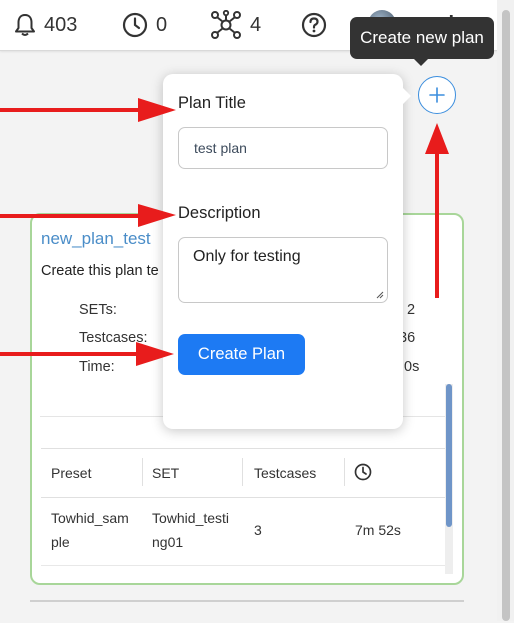  What do you see at coordinates (113, 338) in the screenshot?
I see `meta-testcases-label: Testcases:` at bounding box center [113, 338].